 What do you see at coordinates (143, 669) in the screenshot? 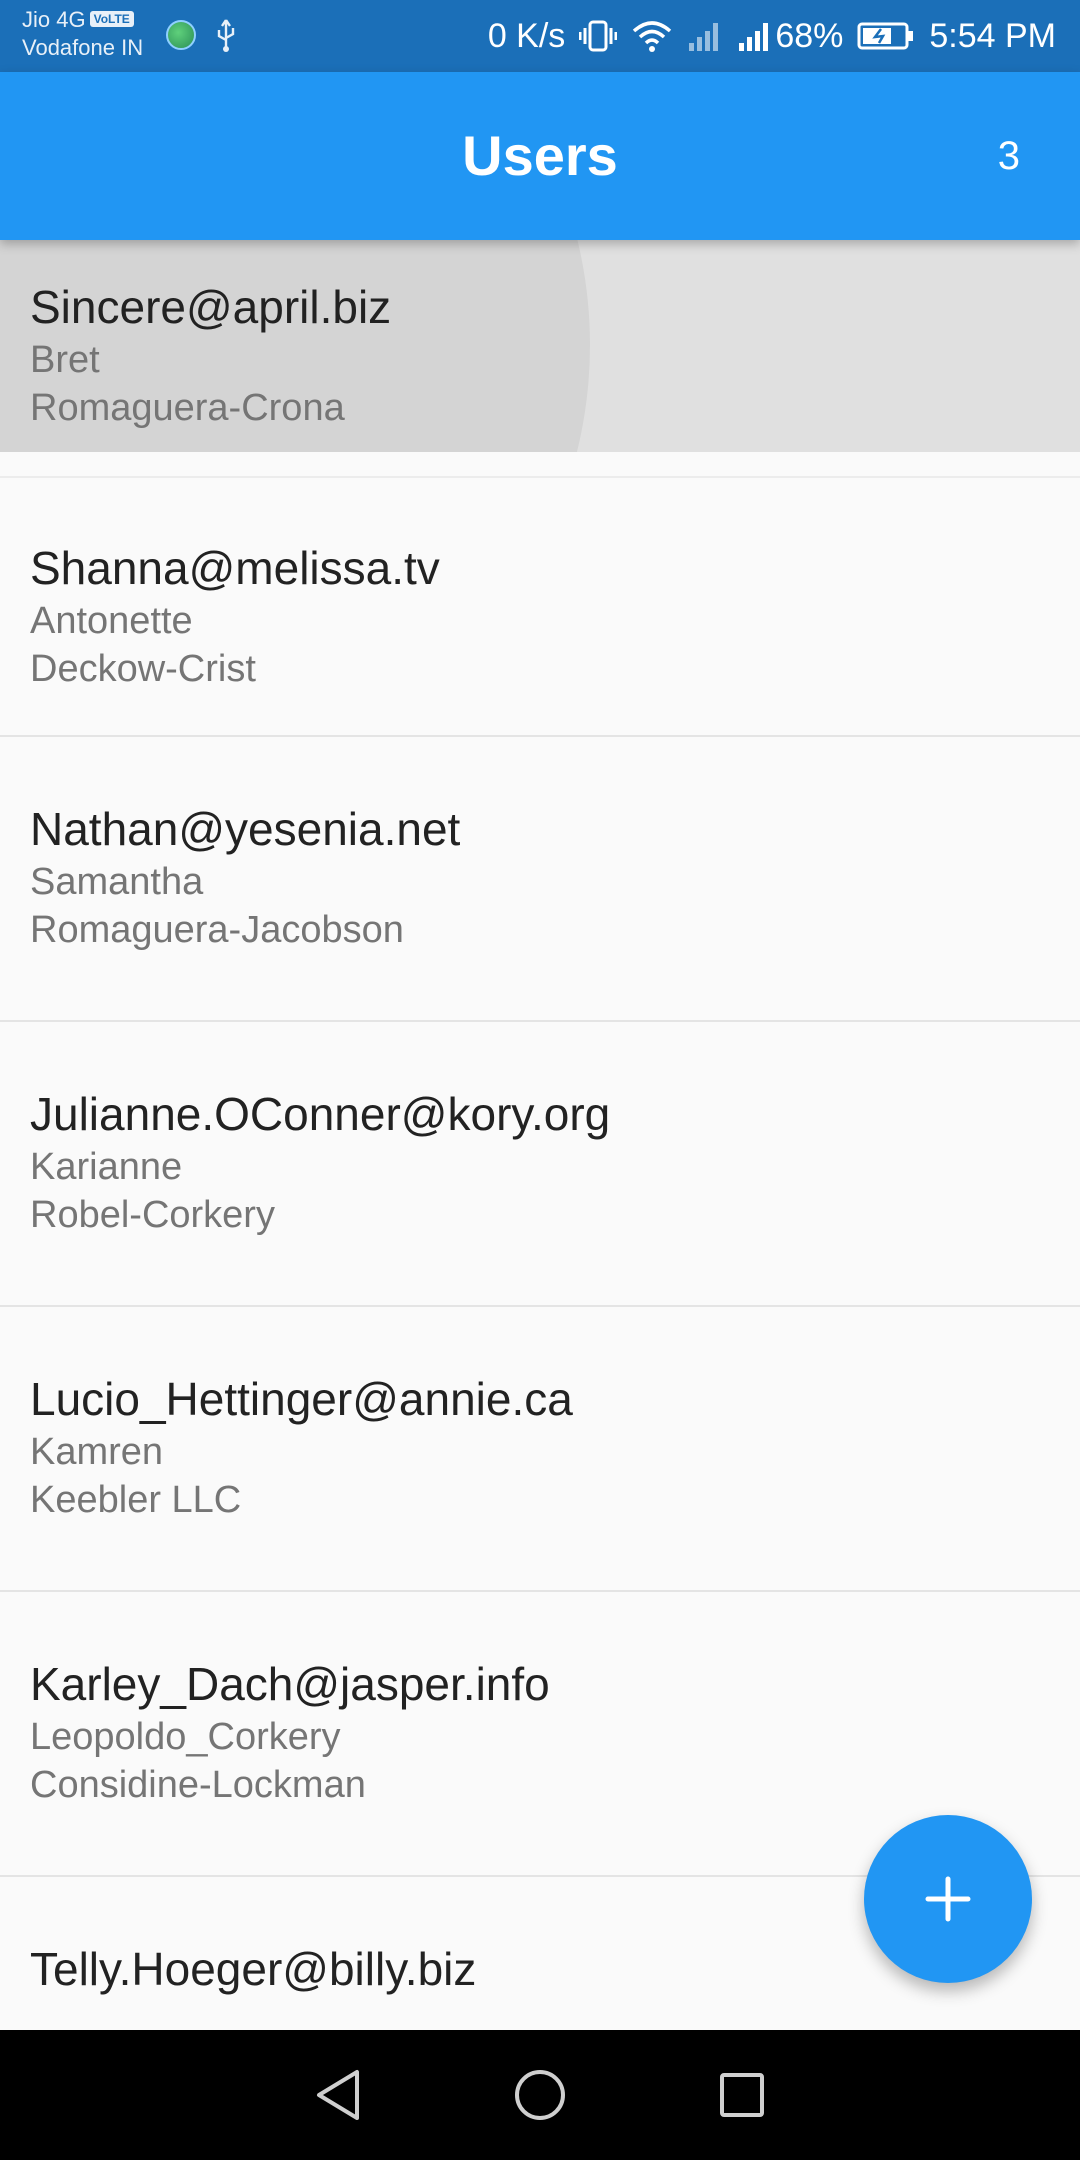
I see `user-company: Deckow-Crist` at bounding box center [143, 669].